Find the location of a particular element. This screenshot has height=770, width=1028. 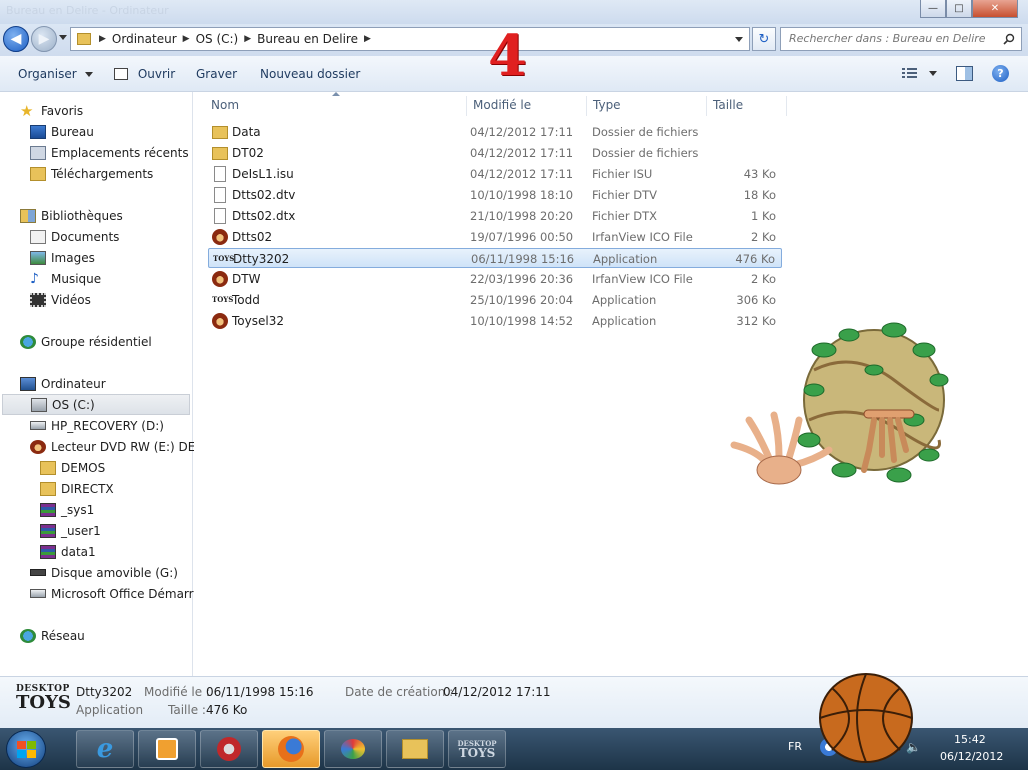

close-button: ✕ is located at coordinates (995, 9).